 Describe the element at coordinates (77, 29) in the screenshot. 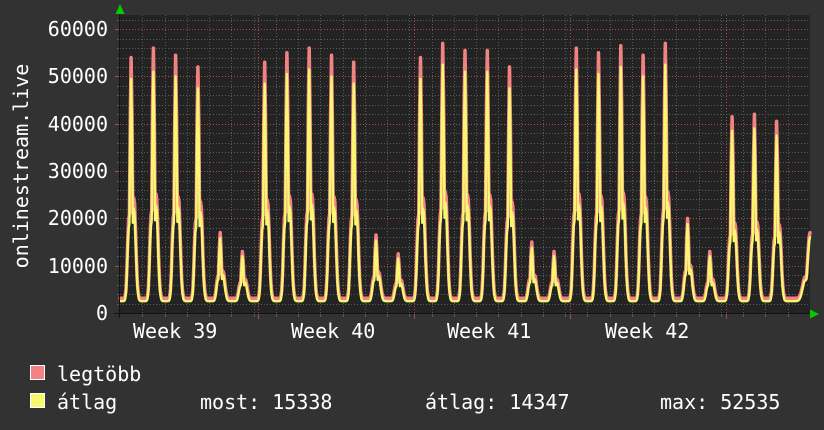

I see `y-tick-60000: 60000` at that location.